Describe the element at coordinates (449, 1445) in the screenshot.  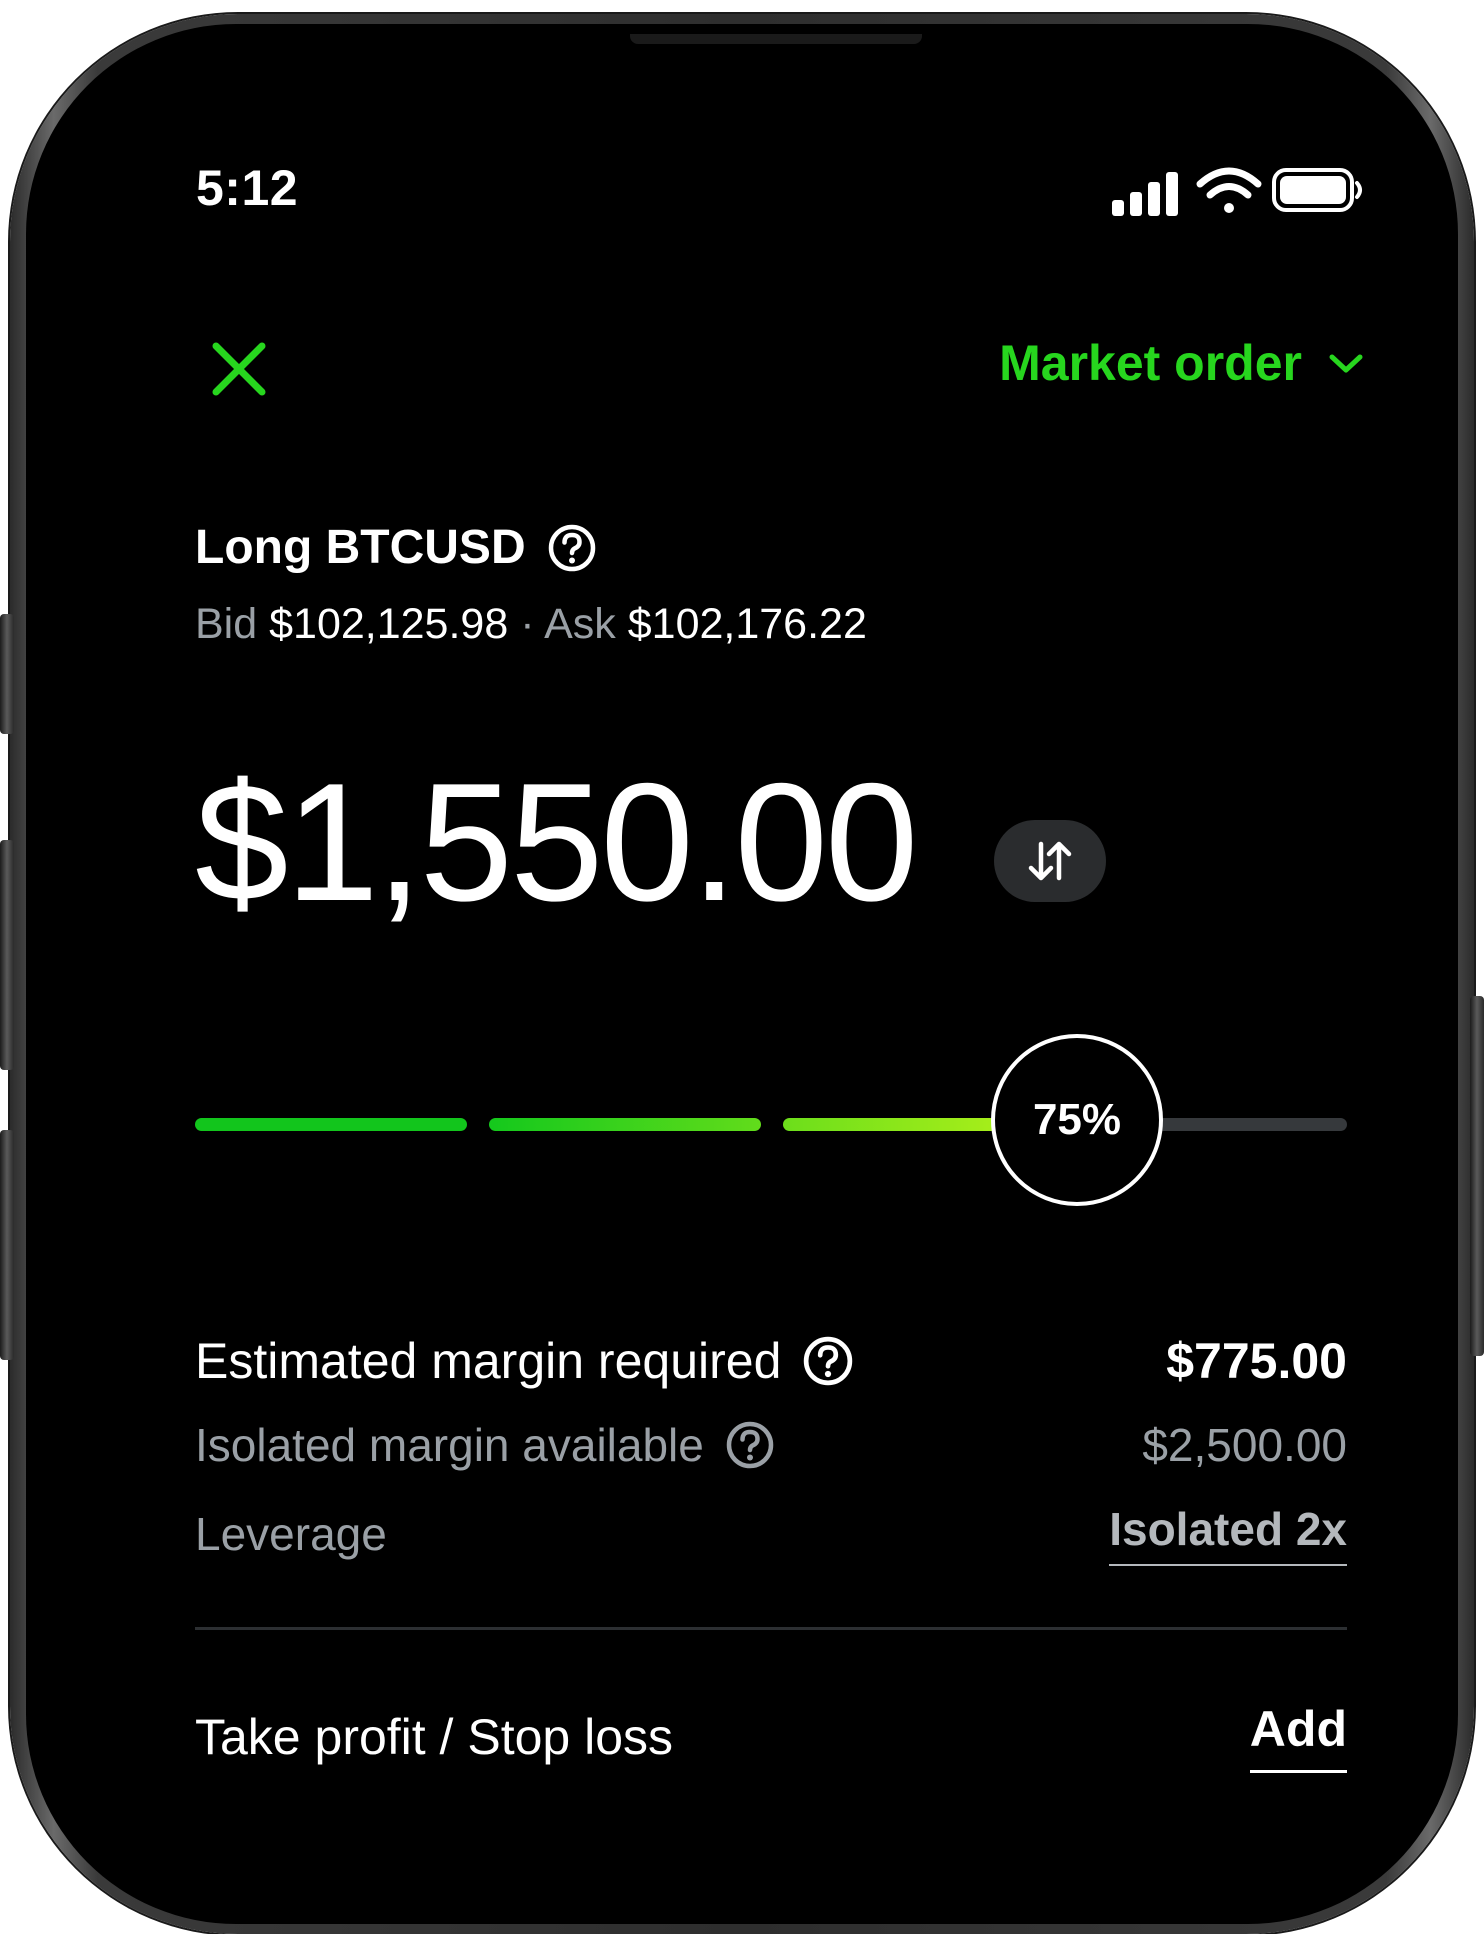
I see `isolated-margin-label: Isolated margin available` at that location.